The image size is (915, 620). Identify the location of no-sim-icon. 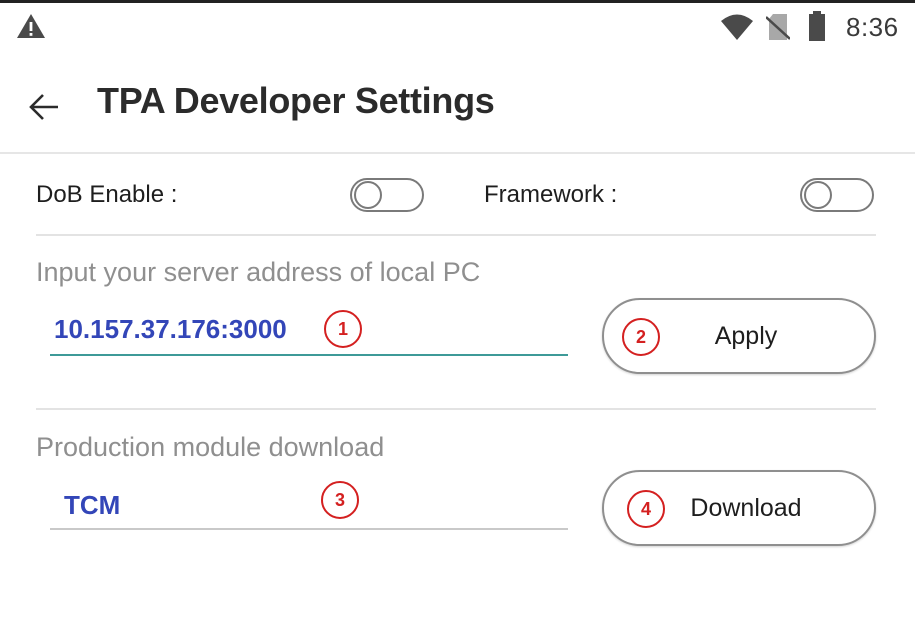
(778, 27).